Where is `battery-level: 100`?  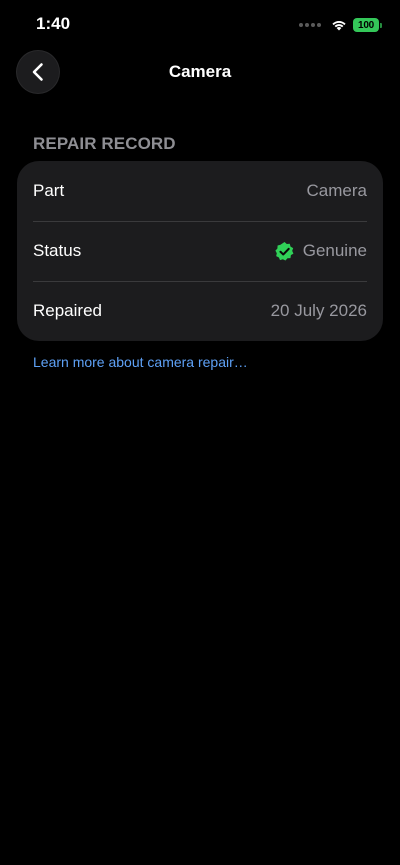 battery-level: 100 is located at coordinates (366, 25).